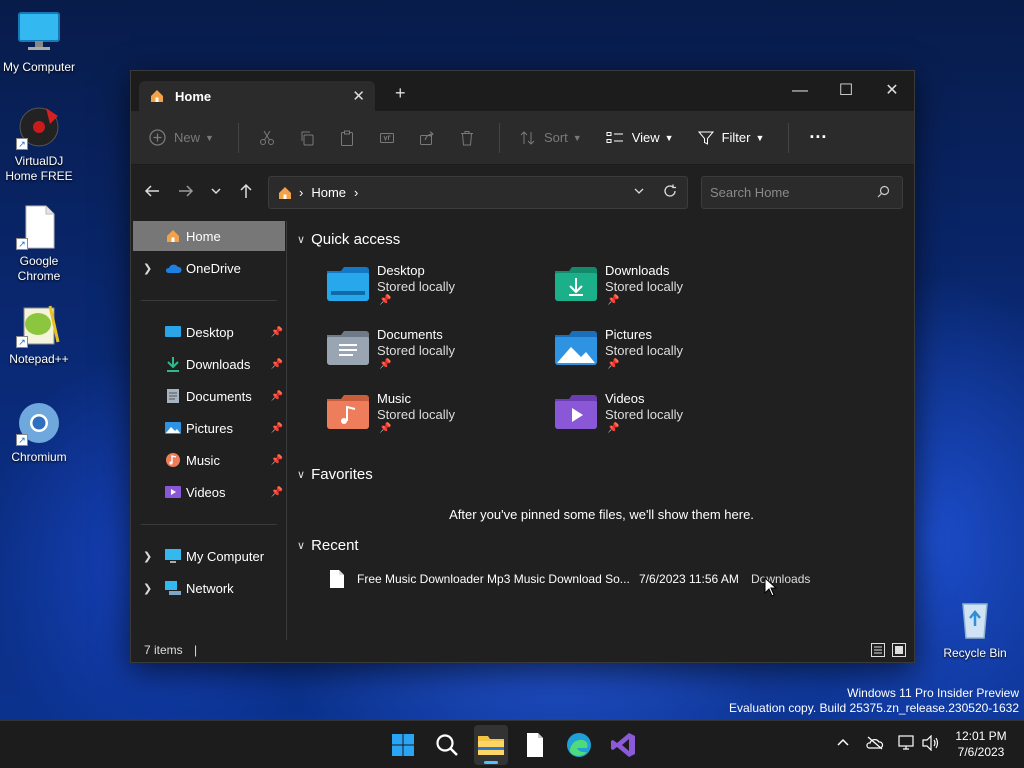 Image resolution: width=1024 pixels, height=768 pixels. I want to click on desktop-icon-label: Notepad++, so click(39, 359).